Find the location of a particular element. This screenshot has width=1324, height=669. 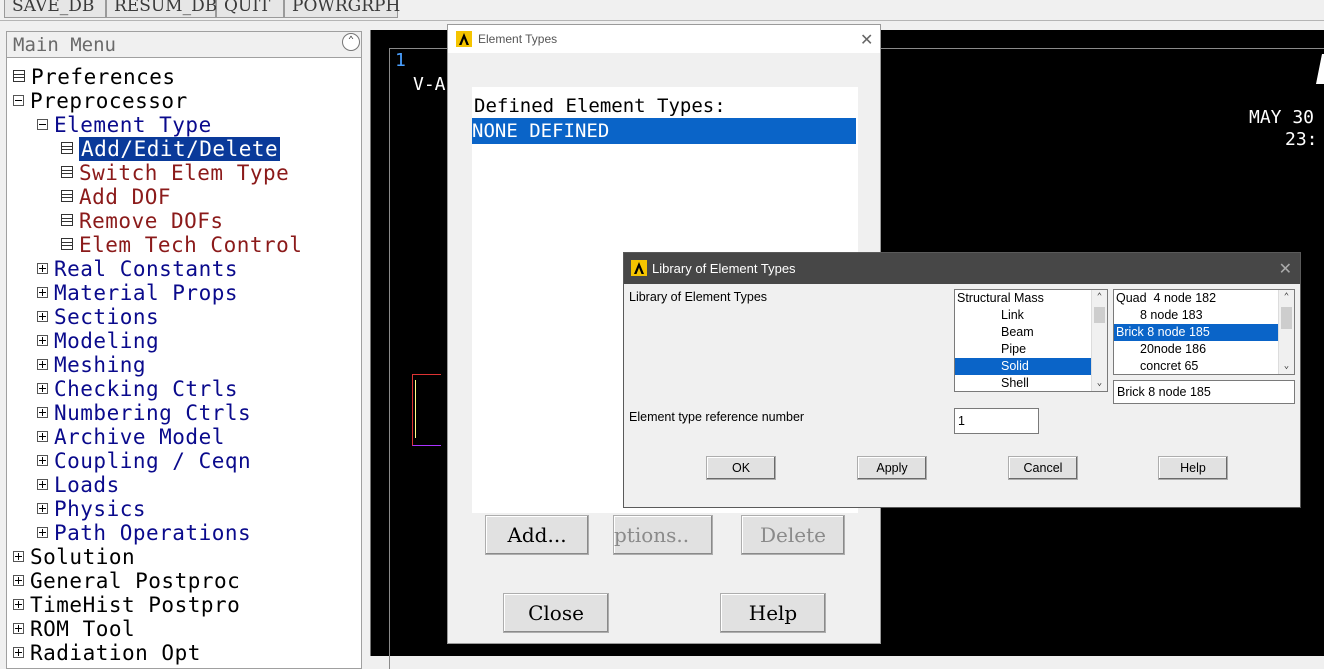

list-item: Structural Mass is located at coordinates (1023, 298).